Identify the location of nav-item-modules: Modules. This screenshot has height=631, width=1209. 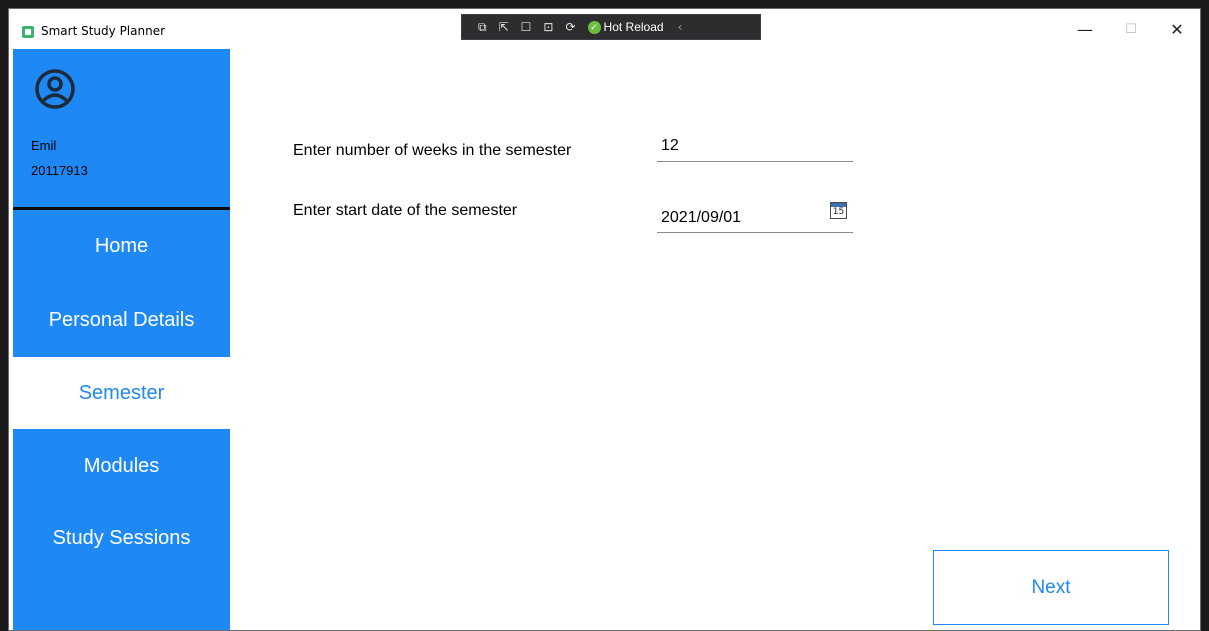
(121, 466).